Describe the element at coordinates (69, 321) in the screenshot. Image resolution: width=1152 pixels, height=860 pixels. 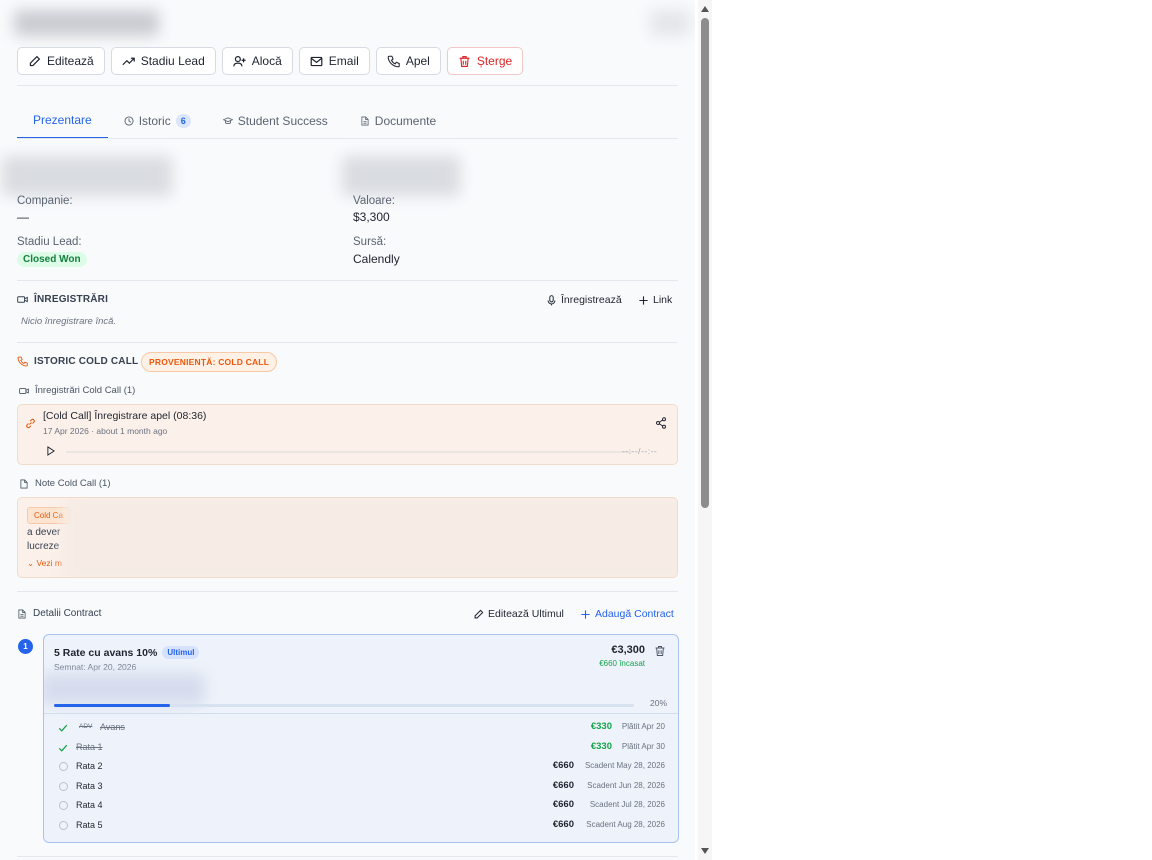
I see `recordings-empty-text: Nicio înregistrare încă.` at that location.